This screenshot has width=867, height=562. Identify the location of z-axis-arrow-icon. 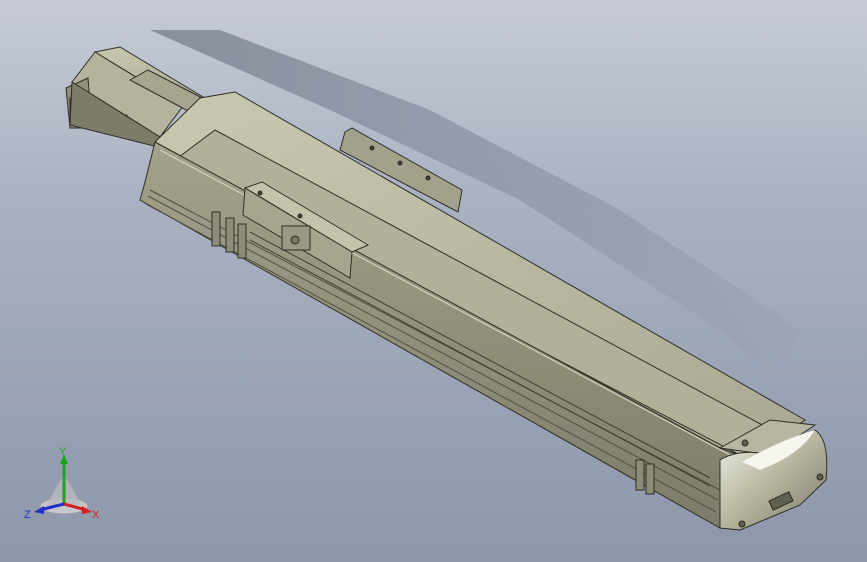
(39, 510).